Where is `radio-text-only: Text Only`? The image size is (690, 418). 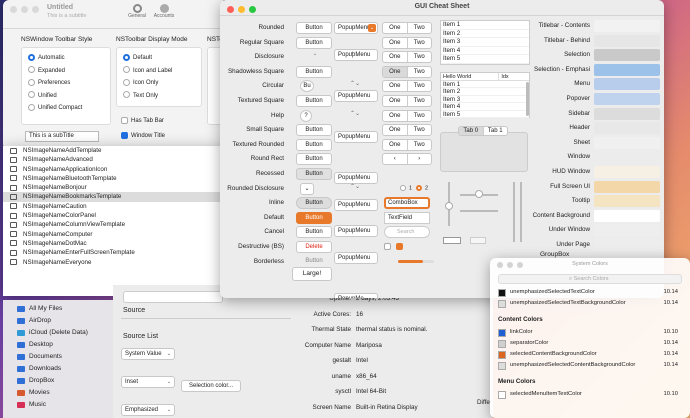
radio-text-only: Text Only is located at coordinates (159, 96).